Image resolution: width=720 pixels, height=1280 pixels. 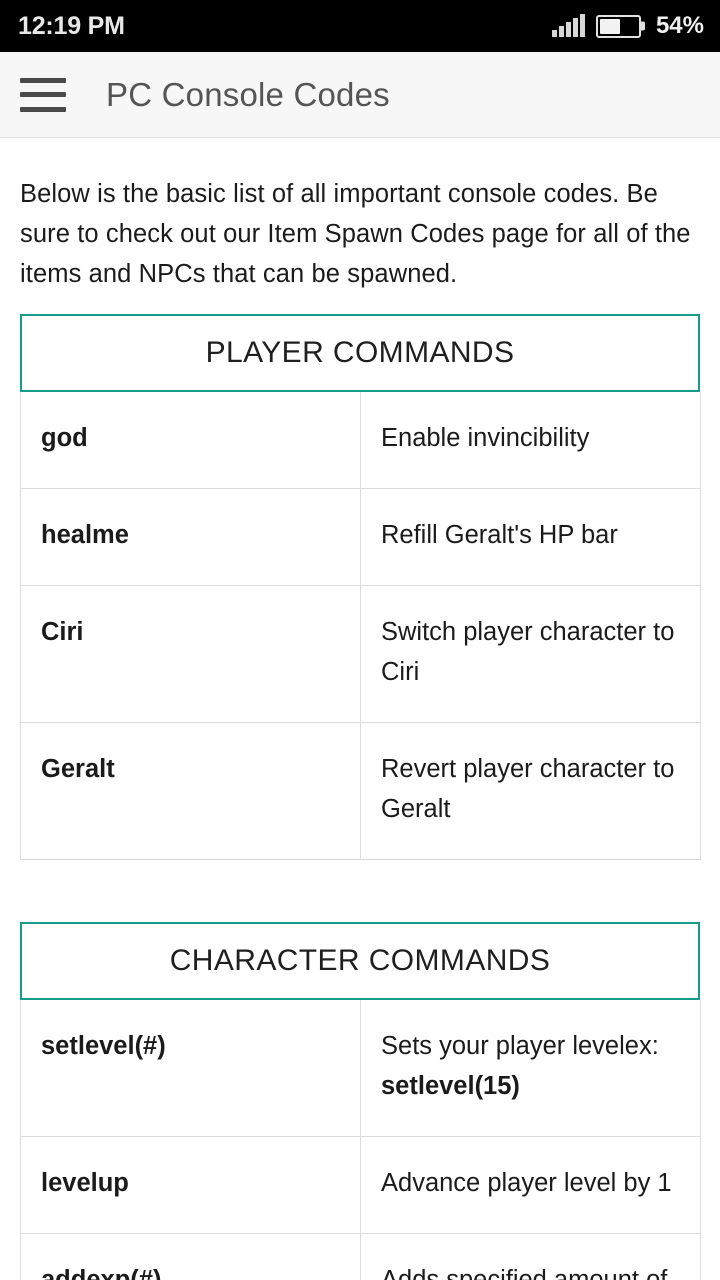 I want to click on table-row: Geralt Revert player character to Geralt, so click(x=360, y=791).